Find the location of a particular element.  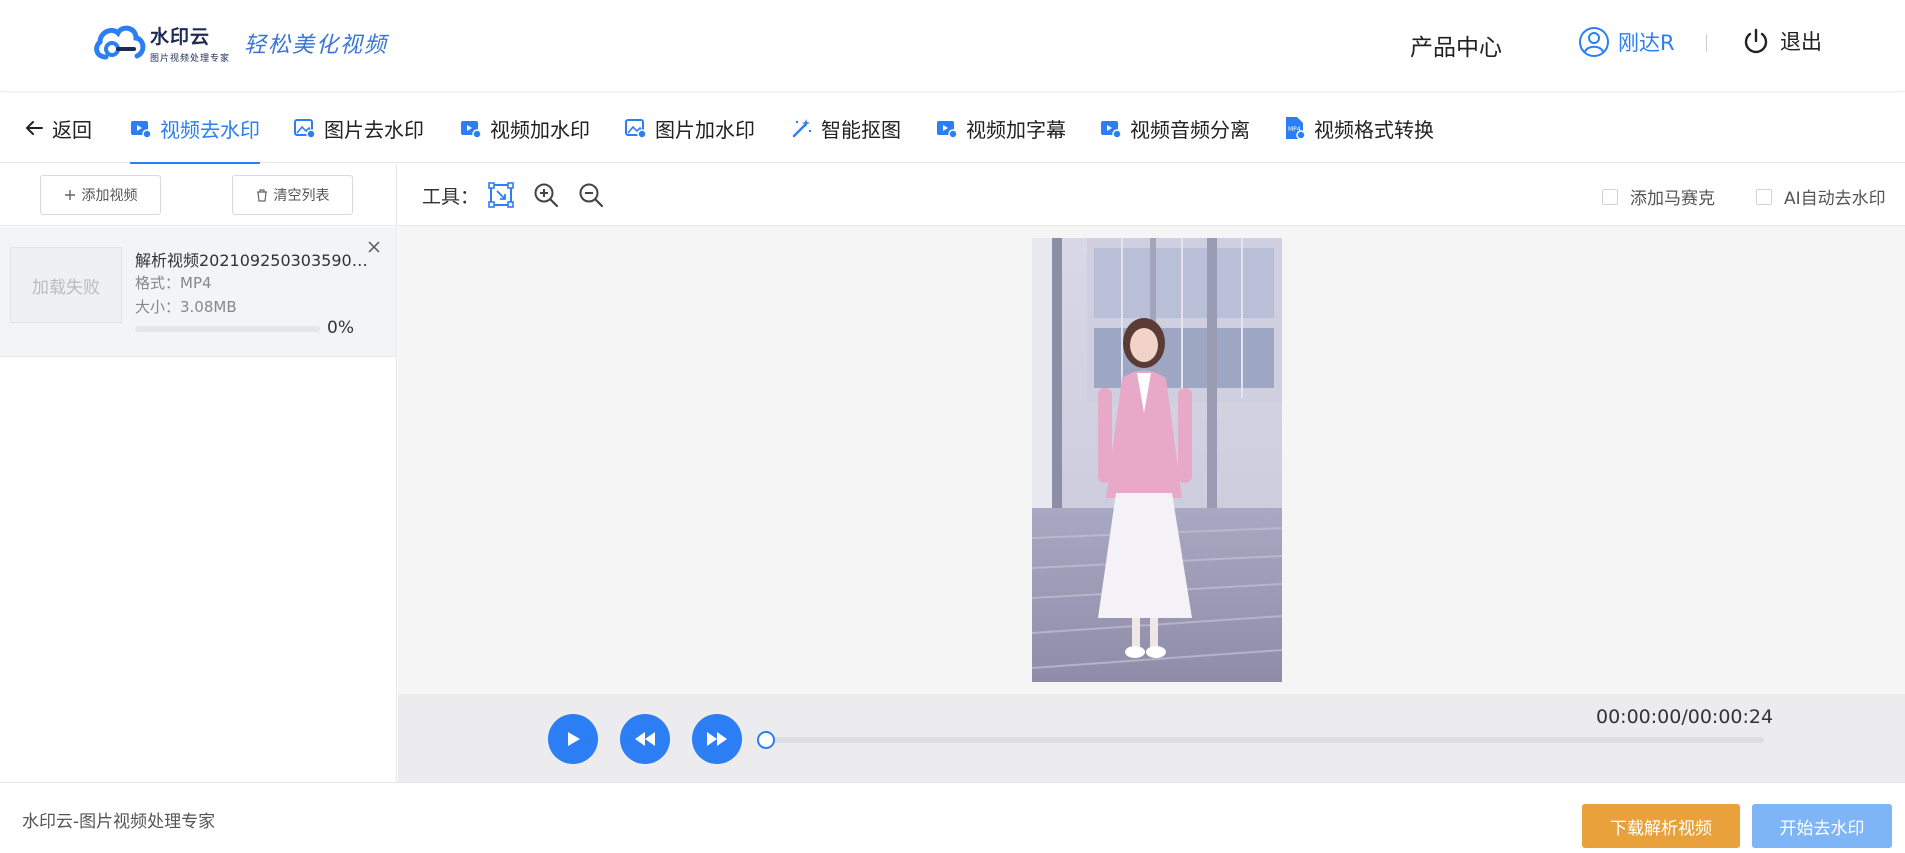

ai-auto-remove-checkbox: AI自动去水印 is located at coordinates (1821, 196).